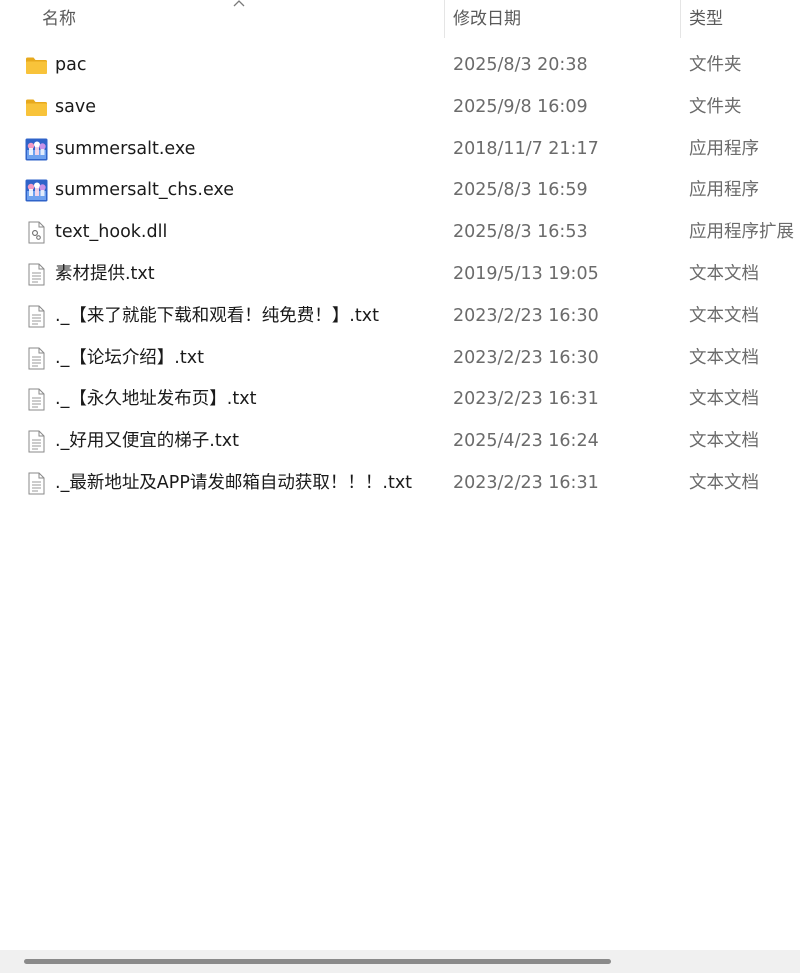 This screenshot has height=973, width=800. I want to click on file-row: ._【论坛介绍】.txt 2023/2/23 16:30 文本文档, so click(400, 359).